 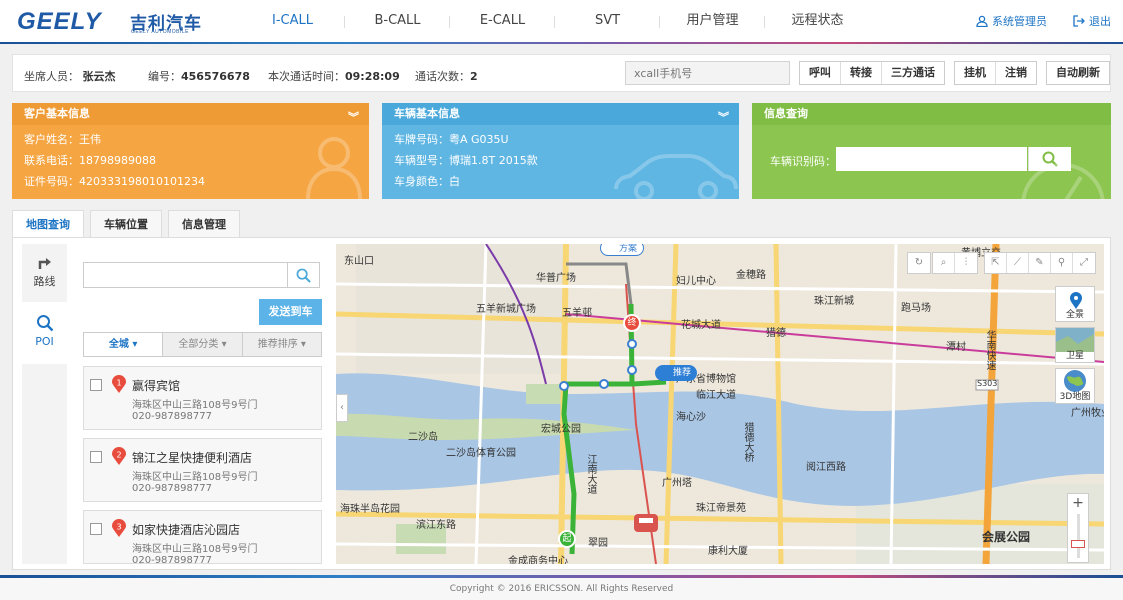 I want to click on transfer-button: 转接, so click(x=861, y=73).